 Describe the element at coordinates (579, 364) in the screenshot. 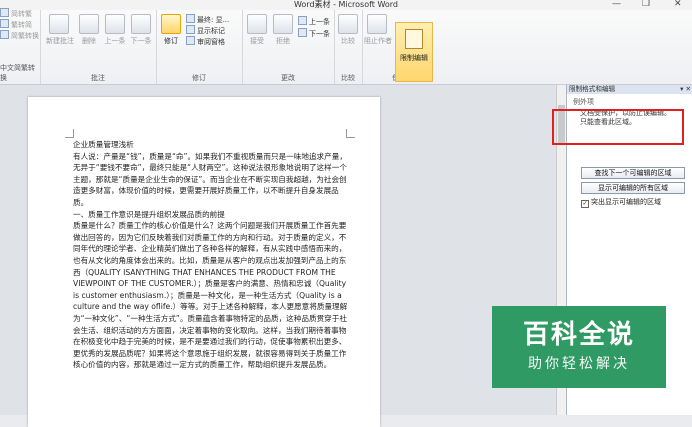

I see `watermark-subtitle: 助你轻松解决` at that location.